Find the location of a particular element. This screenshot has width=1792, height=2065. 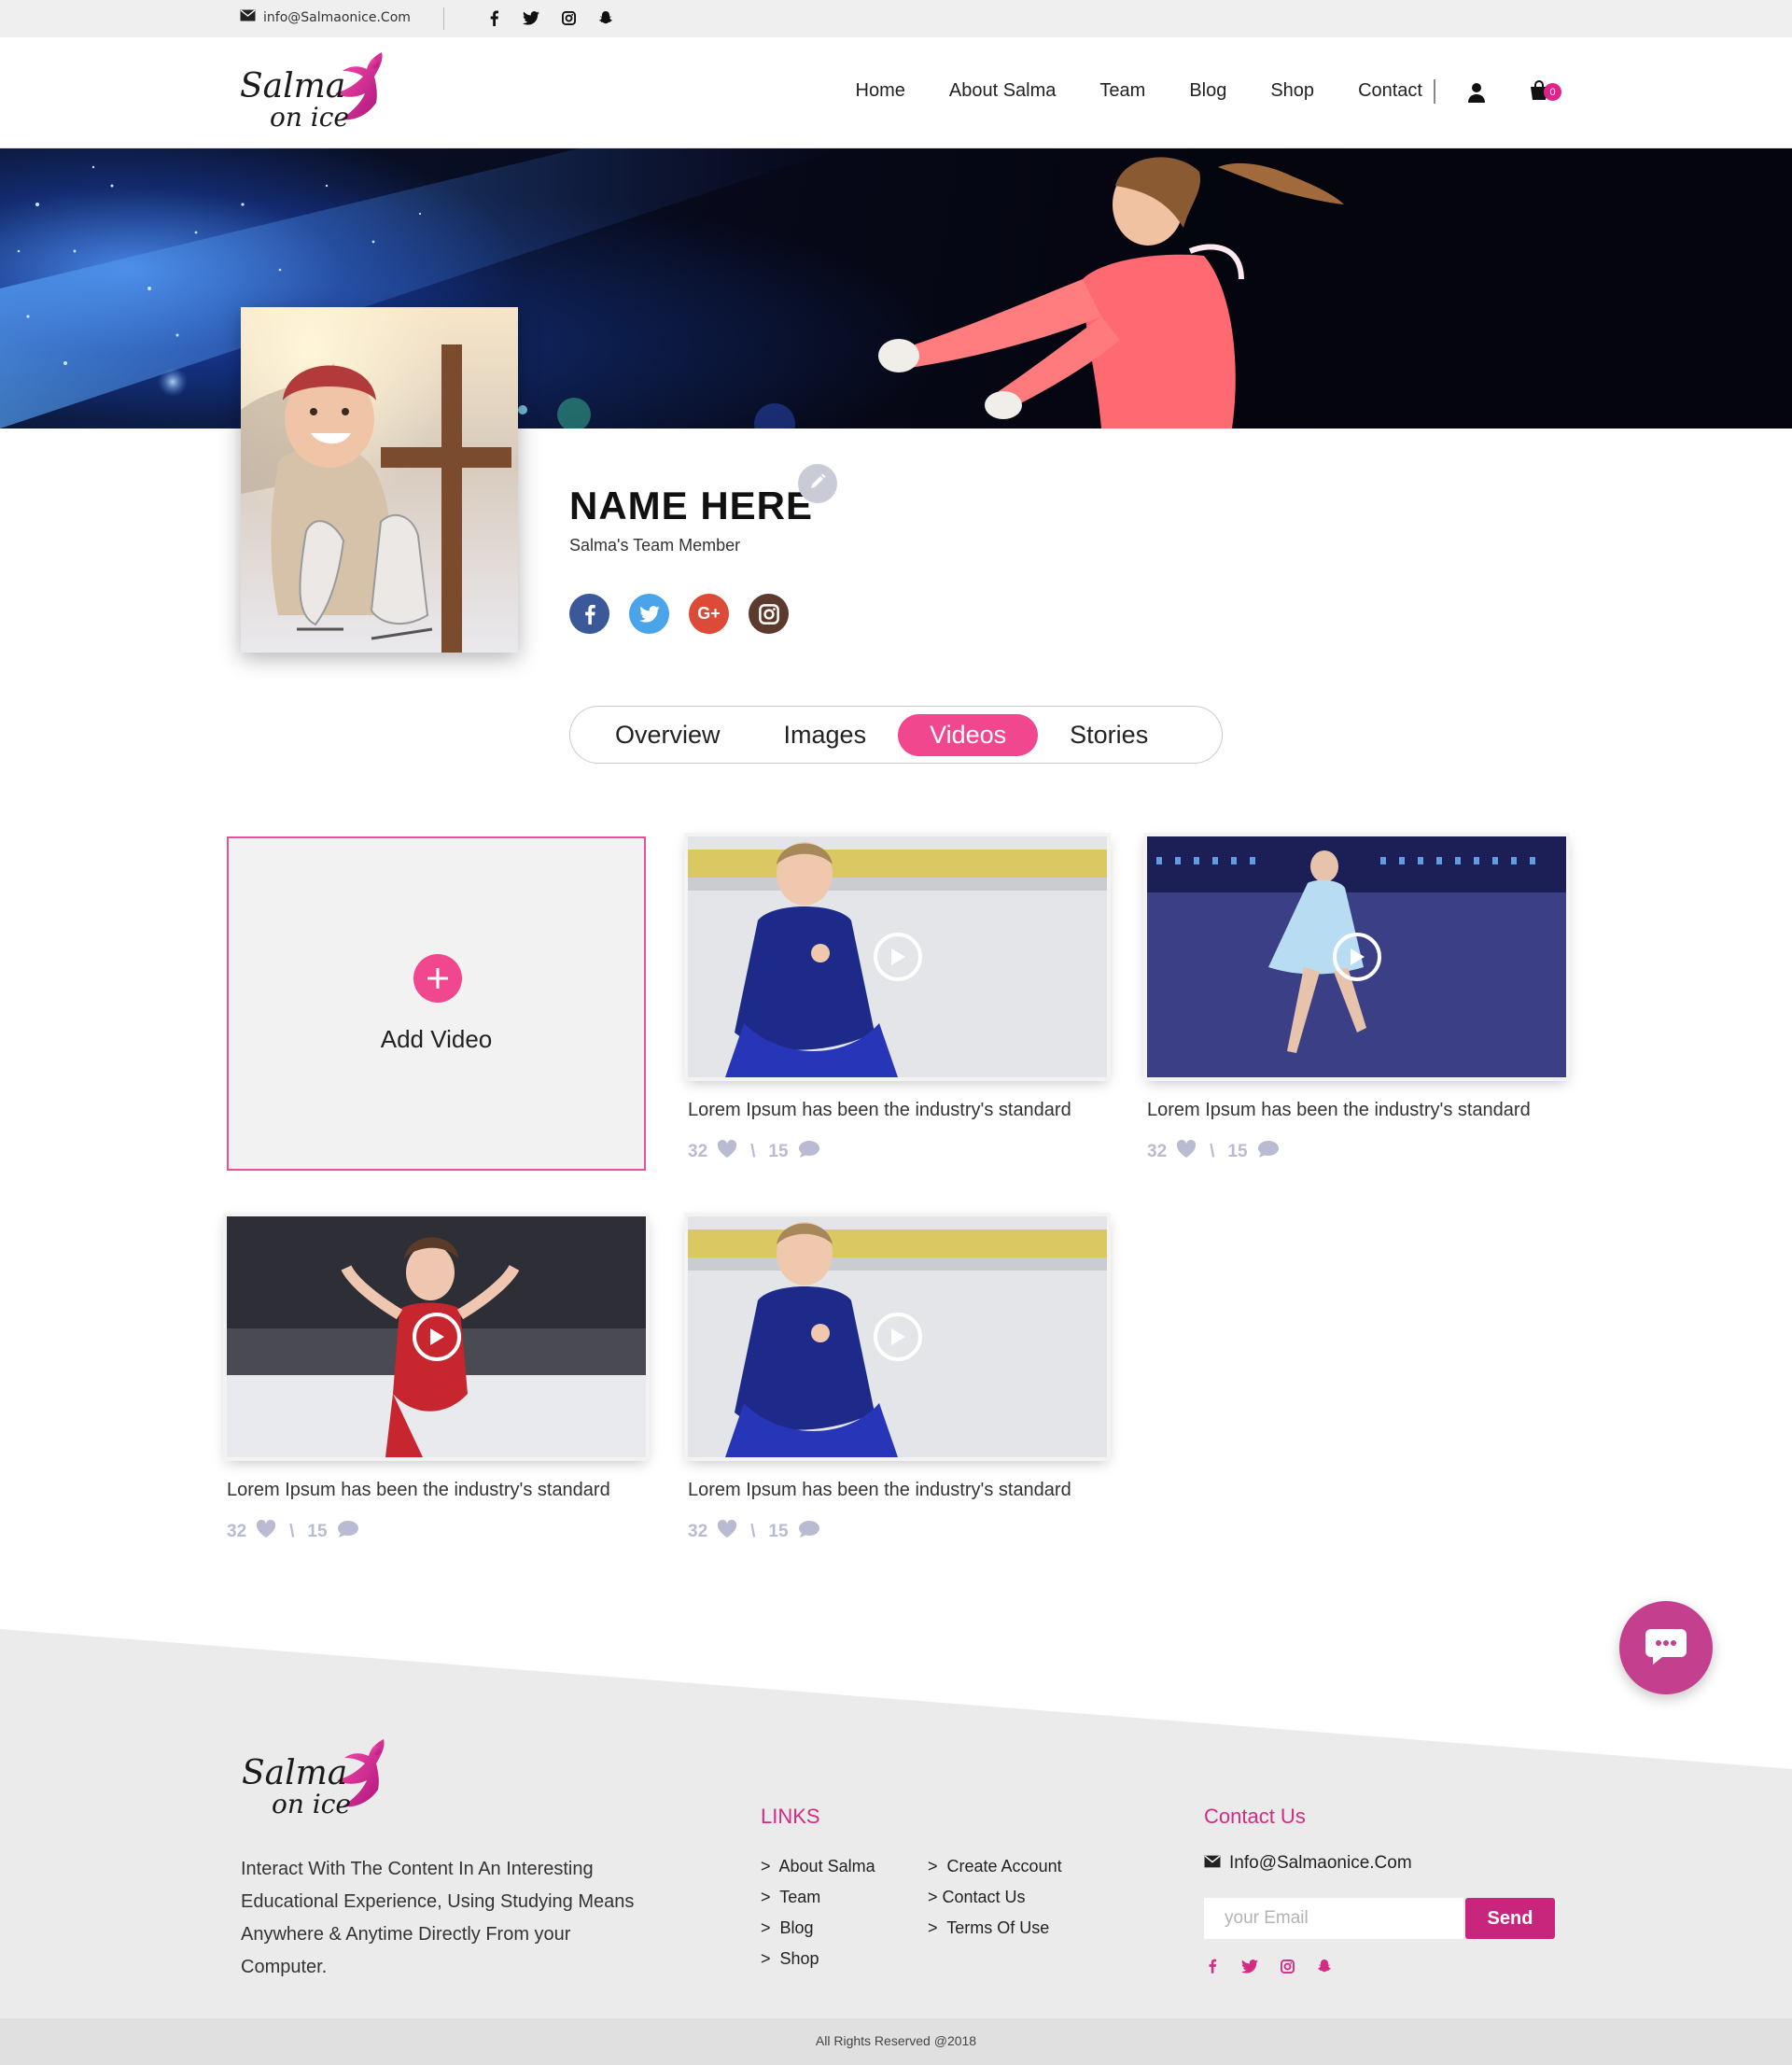

google-plus-label: G+ is located at coordinates (709, 613).